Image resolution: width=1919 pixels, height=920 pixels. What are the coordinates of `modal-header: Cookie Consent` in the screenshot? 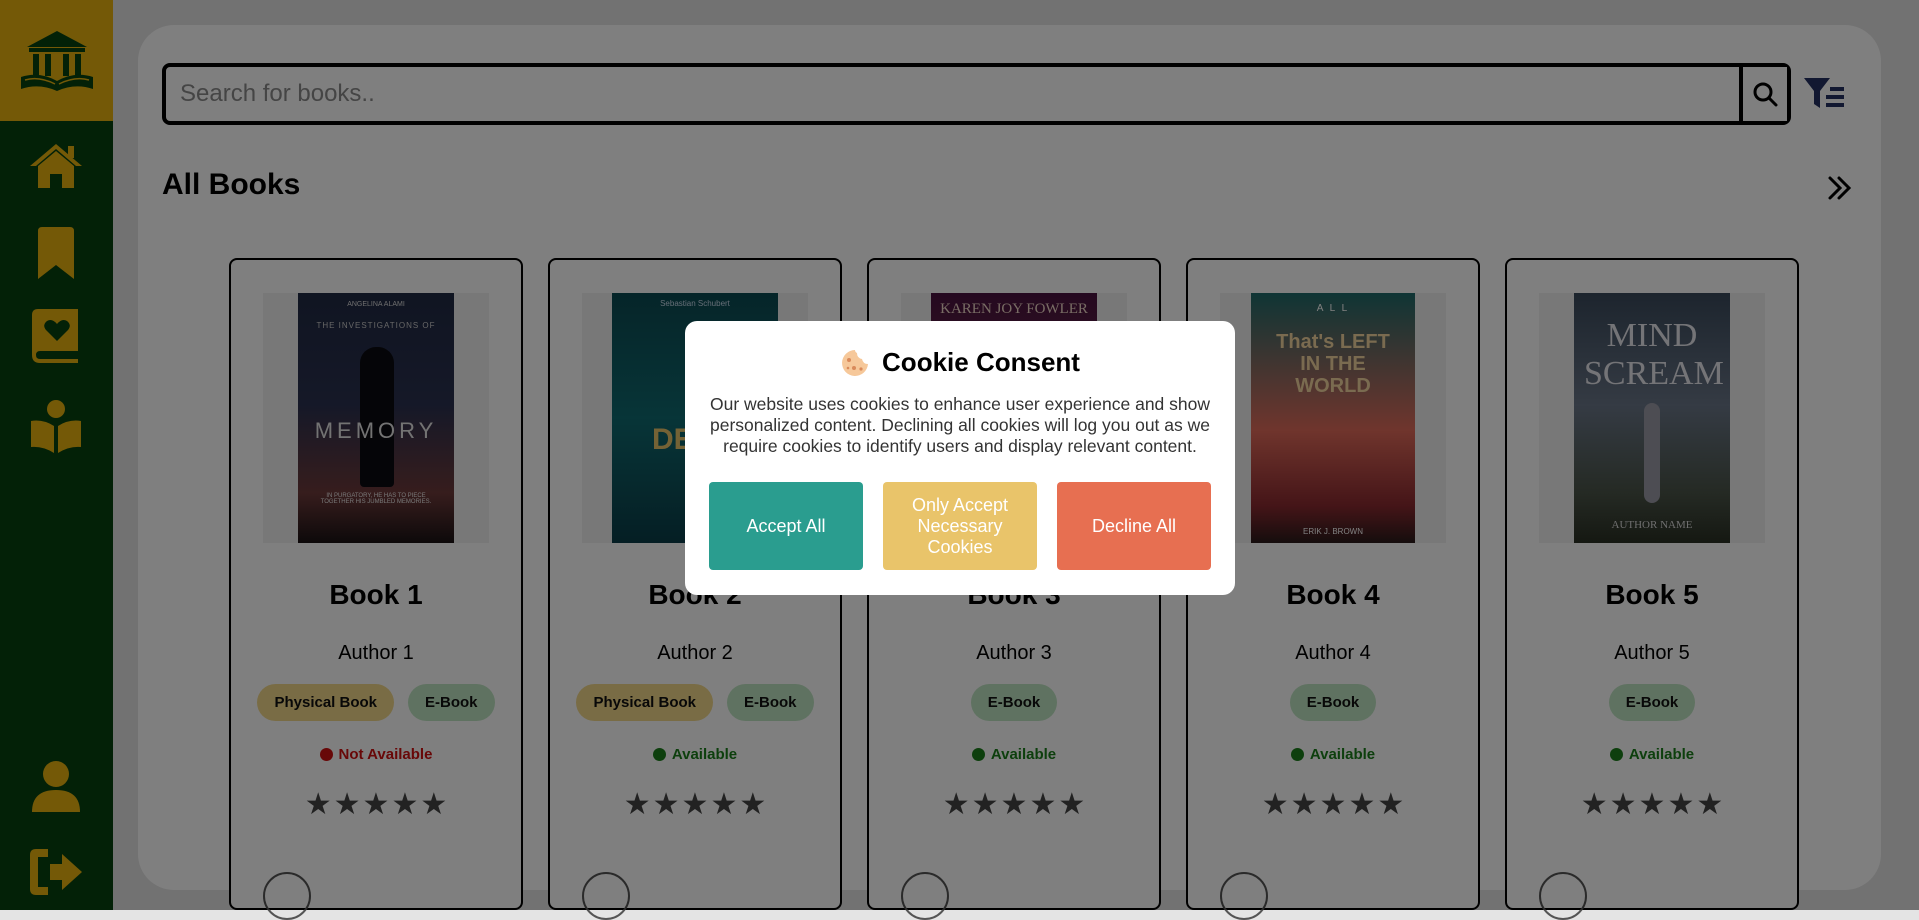 It's located at (960, 362).